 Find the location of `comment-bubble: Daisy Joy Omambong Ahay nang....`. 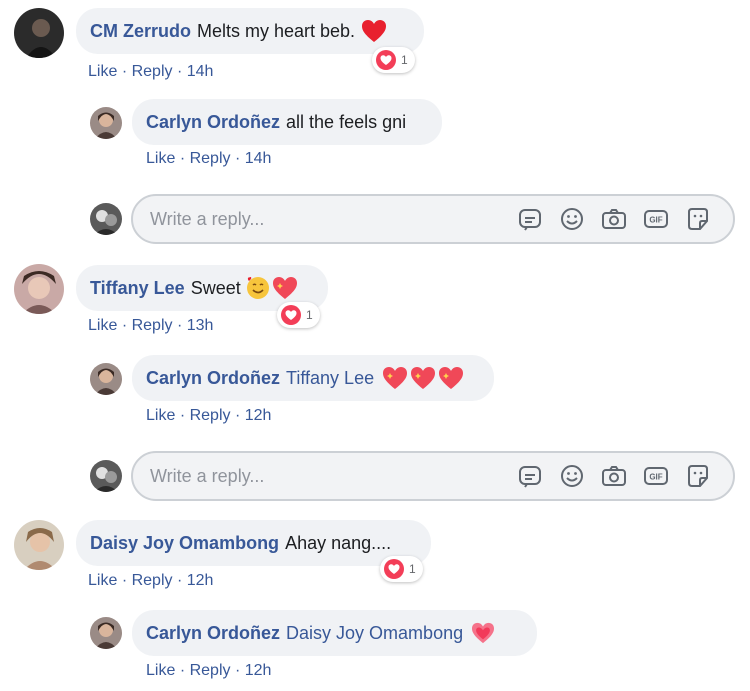

comment-bubble: Daisy Joy Omambong Ahay nang.... is located at coordinates (253, 543).